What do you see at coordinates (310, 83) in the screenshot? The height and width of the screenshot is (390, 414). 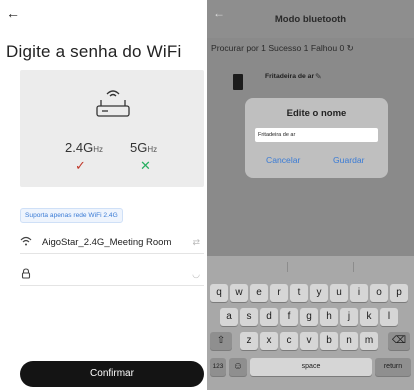 I see `device-list-item: Fritadeira de ar ✎` at bounding box center [310, 83].